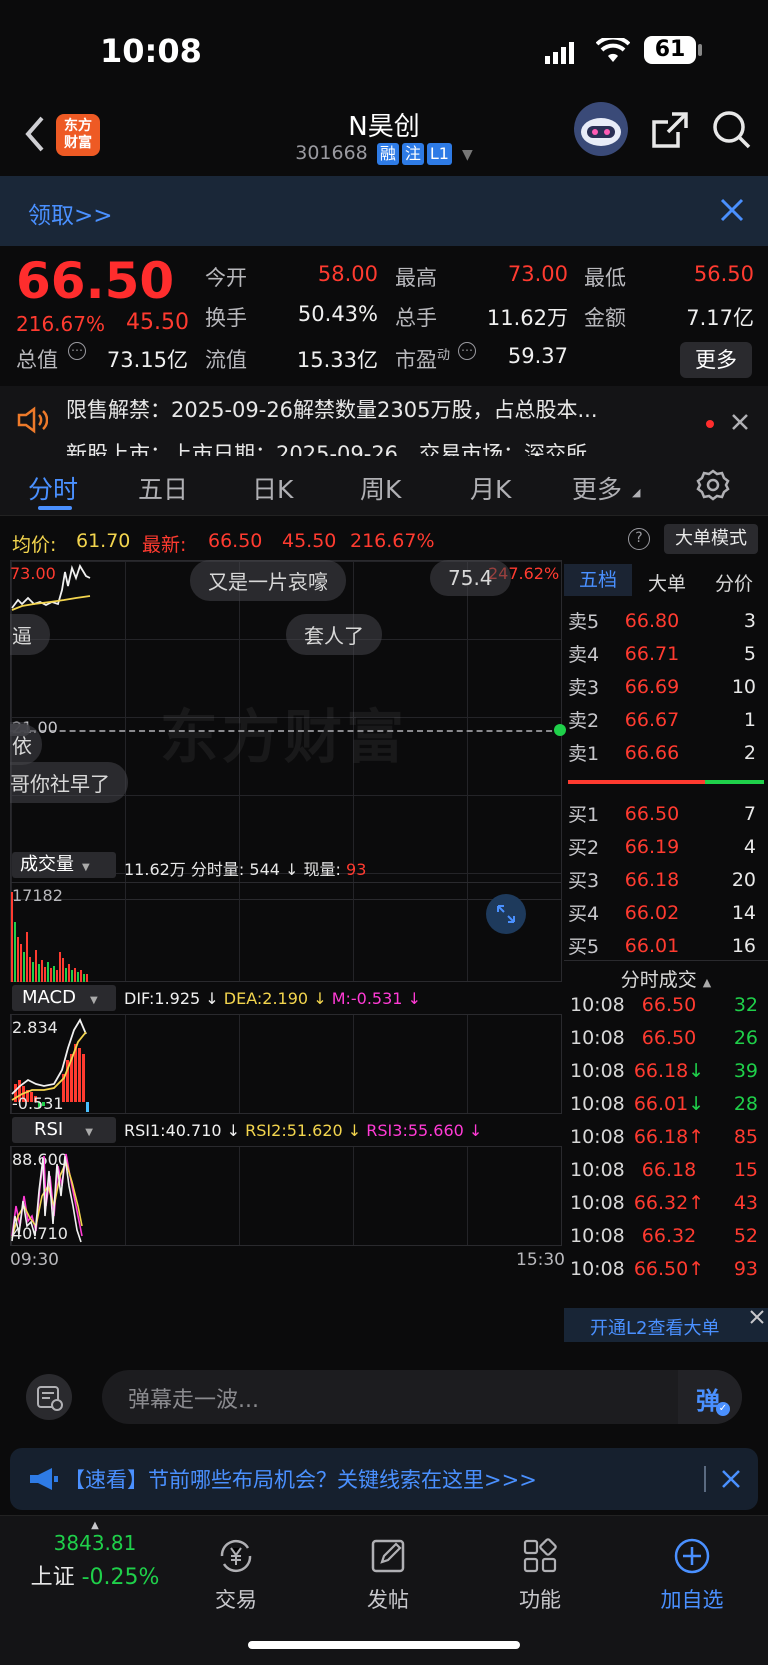 This screenshot has height=1665, width=768. I want to click on danmu-bubble: 又是一片哀嚎, so click(268, 580).